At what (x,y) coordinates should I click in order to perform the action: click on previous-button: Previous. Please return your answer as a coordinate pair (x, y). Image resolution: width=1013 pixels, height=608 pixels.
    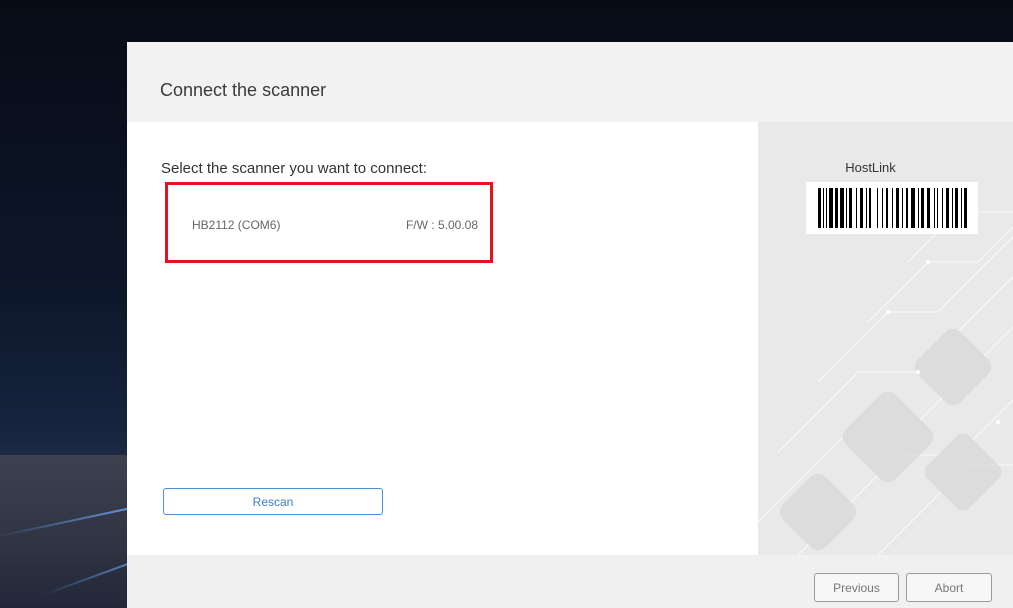
    Looking at the image, I should click on (856, 587).